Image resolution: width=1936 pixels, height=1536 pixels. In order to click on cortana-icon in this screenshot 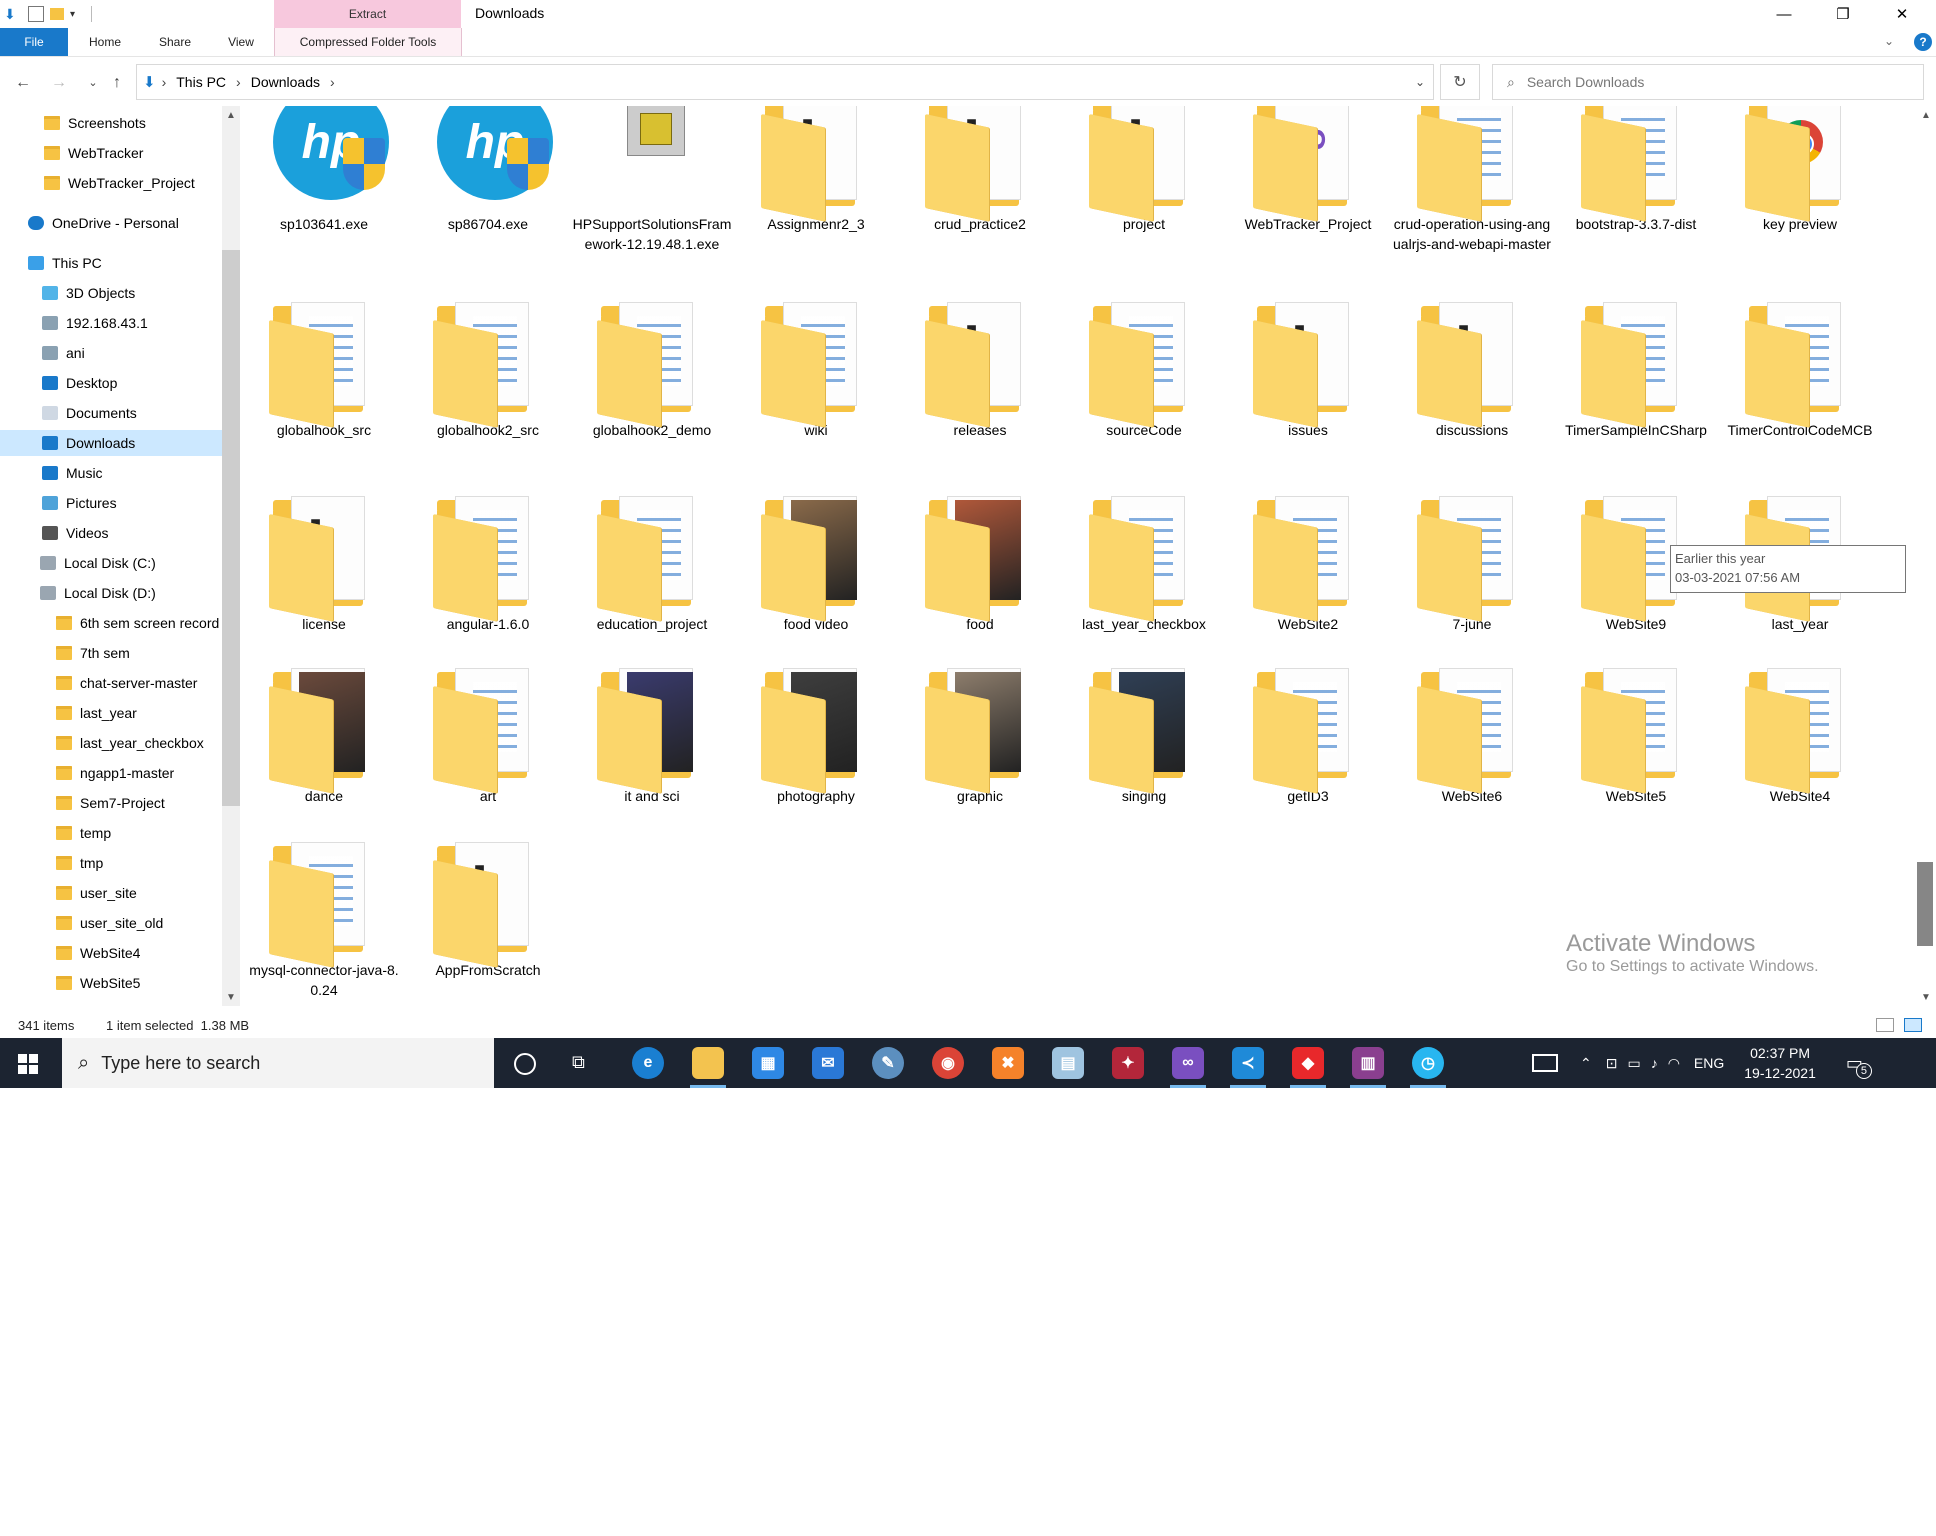, I will do `click(525, 1064)`.